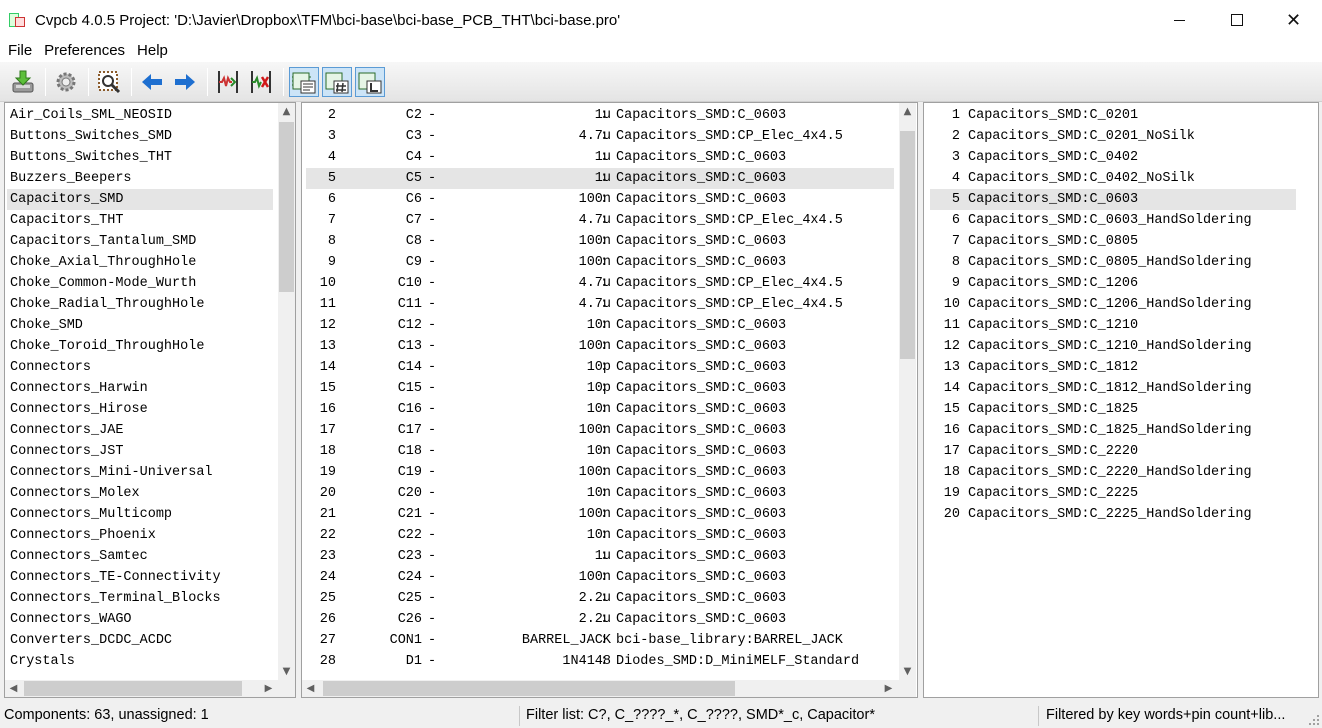 The image size is (1322, 728). I want to click on library-item: Choke_Common-Mode_Wurth, so click(140, 283).